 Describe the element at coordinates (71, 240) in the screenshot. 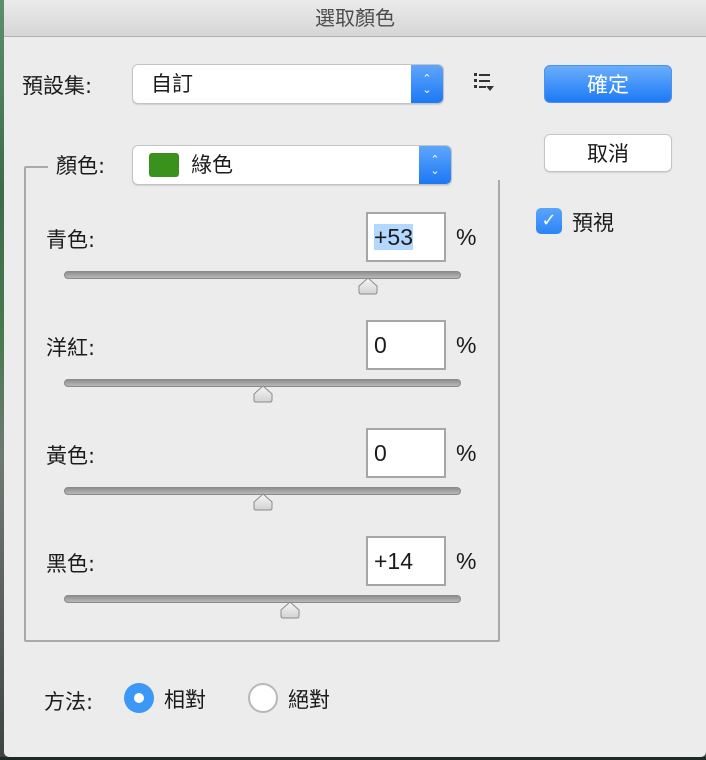

I see `slider-label: 青色:` at that location.